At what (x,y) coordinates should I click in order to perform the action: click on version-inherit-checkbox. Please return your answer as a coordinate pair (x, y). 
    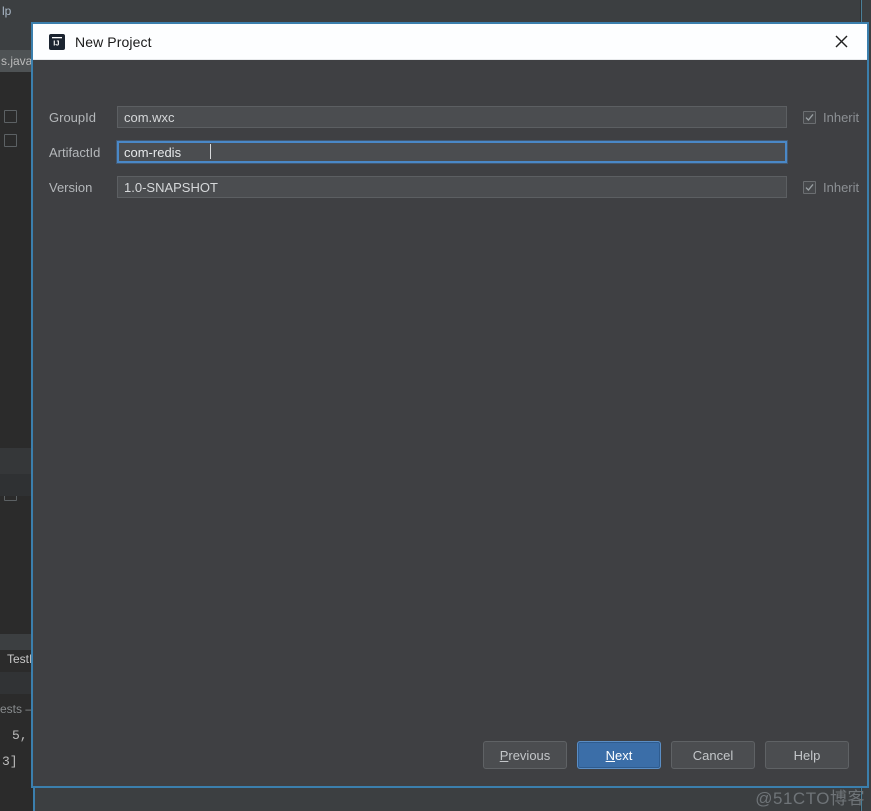
    Looking at the image, I should click on (809, 187).